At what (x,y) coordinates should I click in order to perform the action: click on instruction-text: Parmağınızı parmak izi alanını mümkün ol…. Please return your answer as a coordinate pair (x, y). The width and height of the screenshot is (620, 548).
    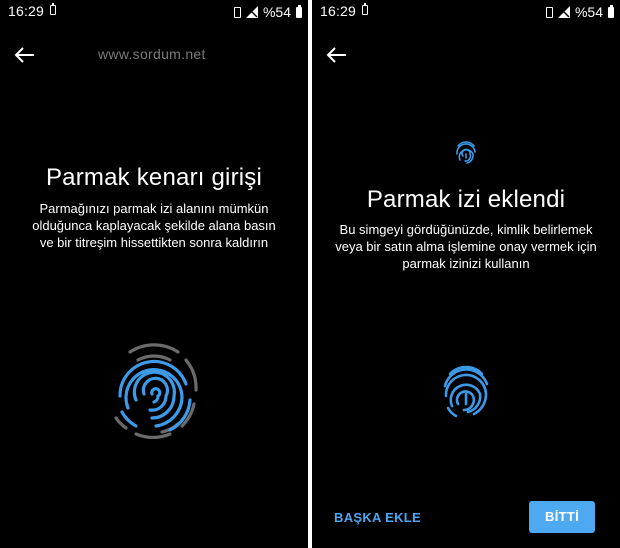
    Looking at the image, I should click on (154, 225).